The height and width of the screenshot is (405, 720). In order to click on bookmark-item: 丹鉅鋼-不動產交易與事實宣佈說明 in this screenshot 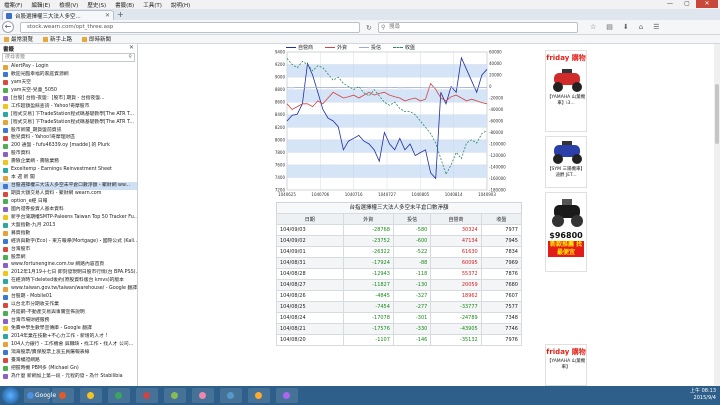, I will do `click(68, 313)`.